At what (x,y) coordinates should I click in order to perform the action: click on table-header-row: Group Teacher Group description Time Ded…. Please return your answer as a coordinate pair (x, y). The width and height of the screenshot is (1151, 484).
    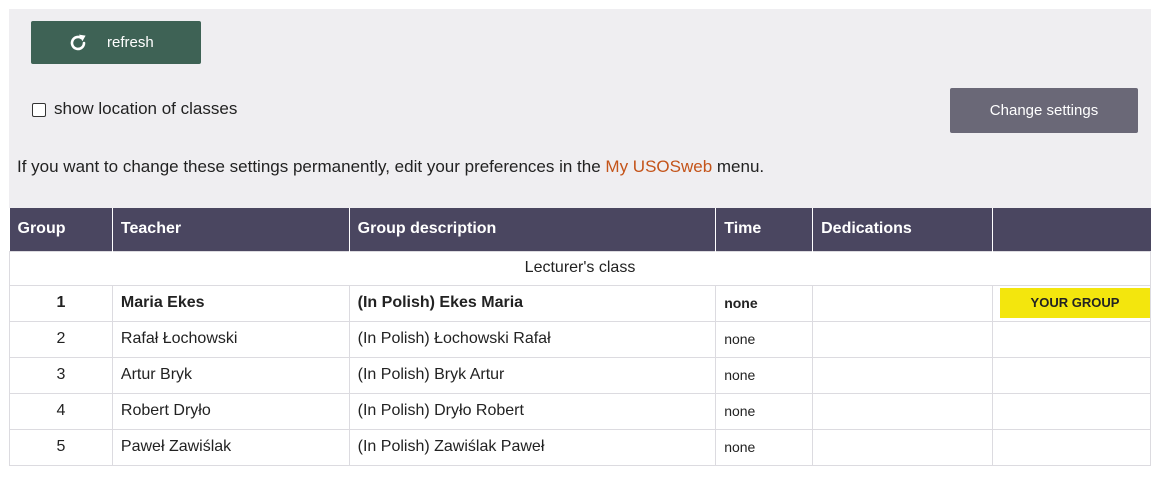
    Looking at the image, I should click on (580, 229).